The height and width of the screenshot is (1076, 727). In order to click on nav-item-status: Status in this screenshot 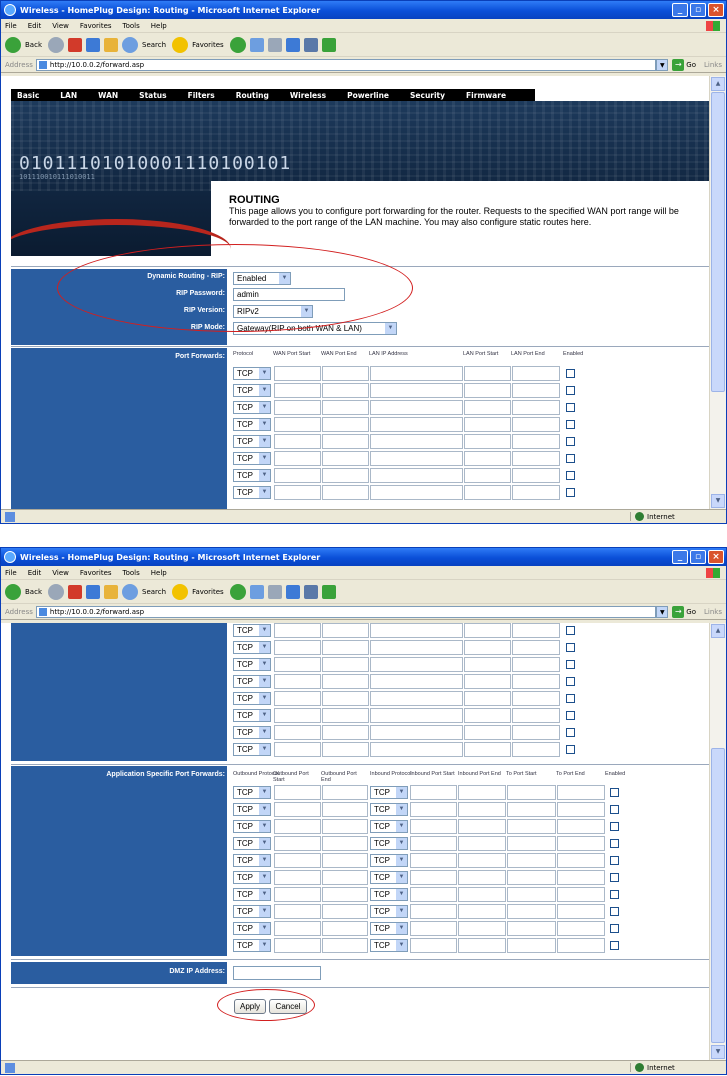, I will do `click(152, 95)`.